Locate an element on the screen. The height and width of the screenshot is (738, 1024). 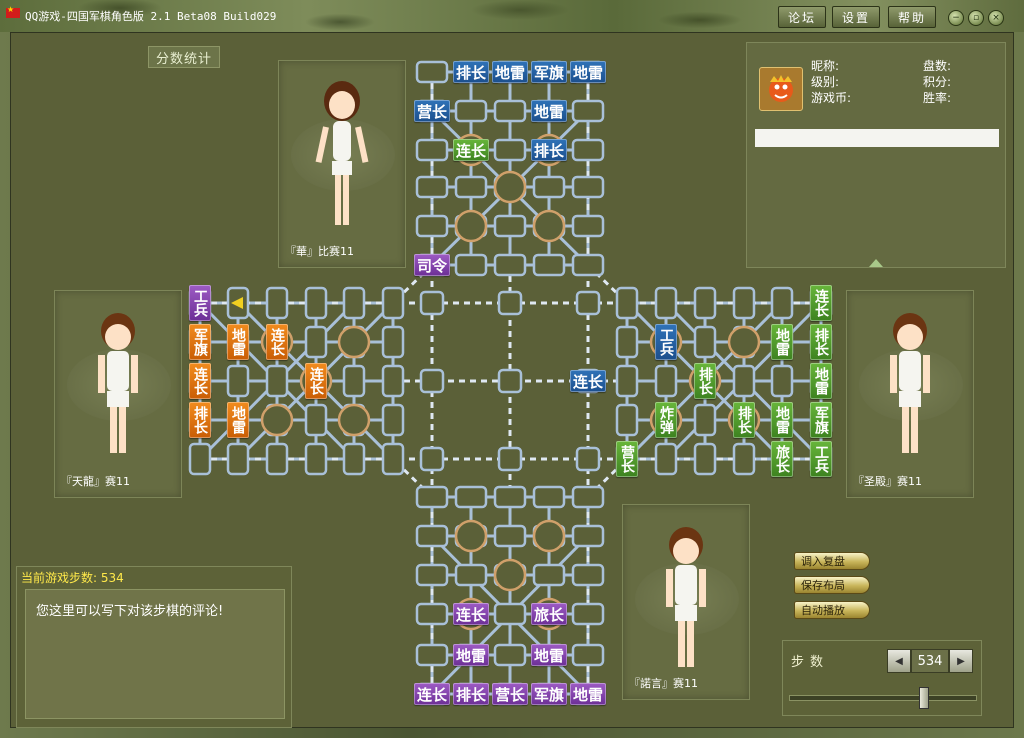
info-strip is located at coordinates (877, 138).